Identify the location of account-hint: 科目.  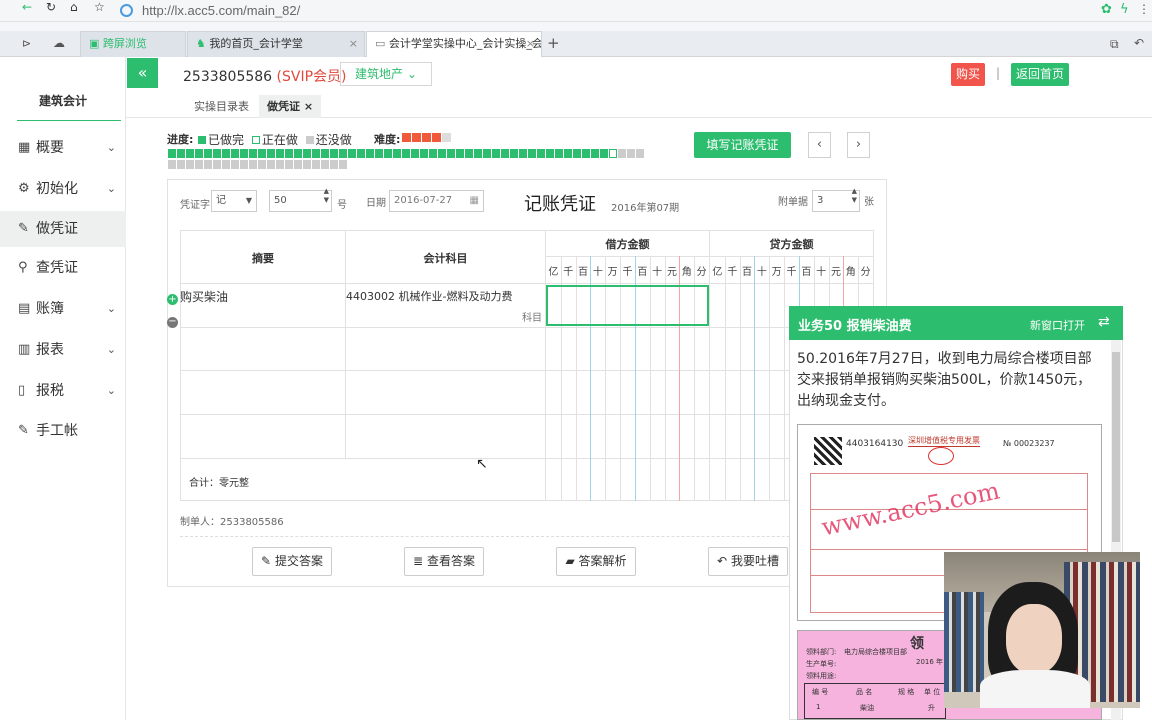
(532, 316).